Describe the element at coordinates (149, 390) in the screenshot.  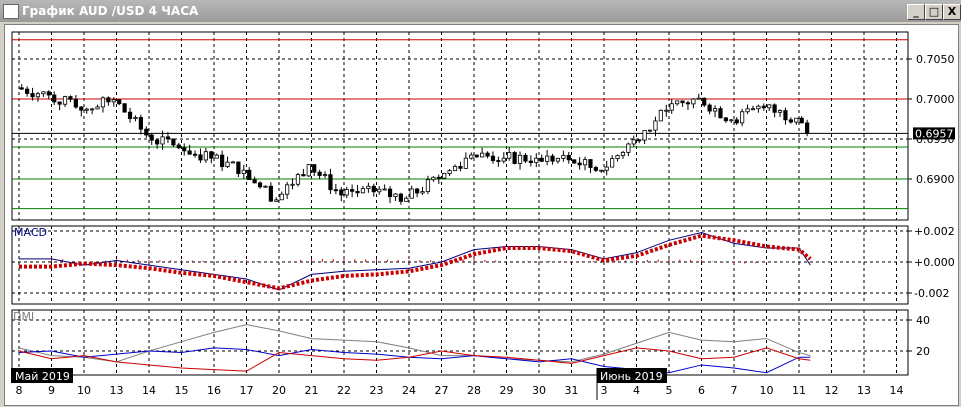
I see `date-label: 14` at that location.